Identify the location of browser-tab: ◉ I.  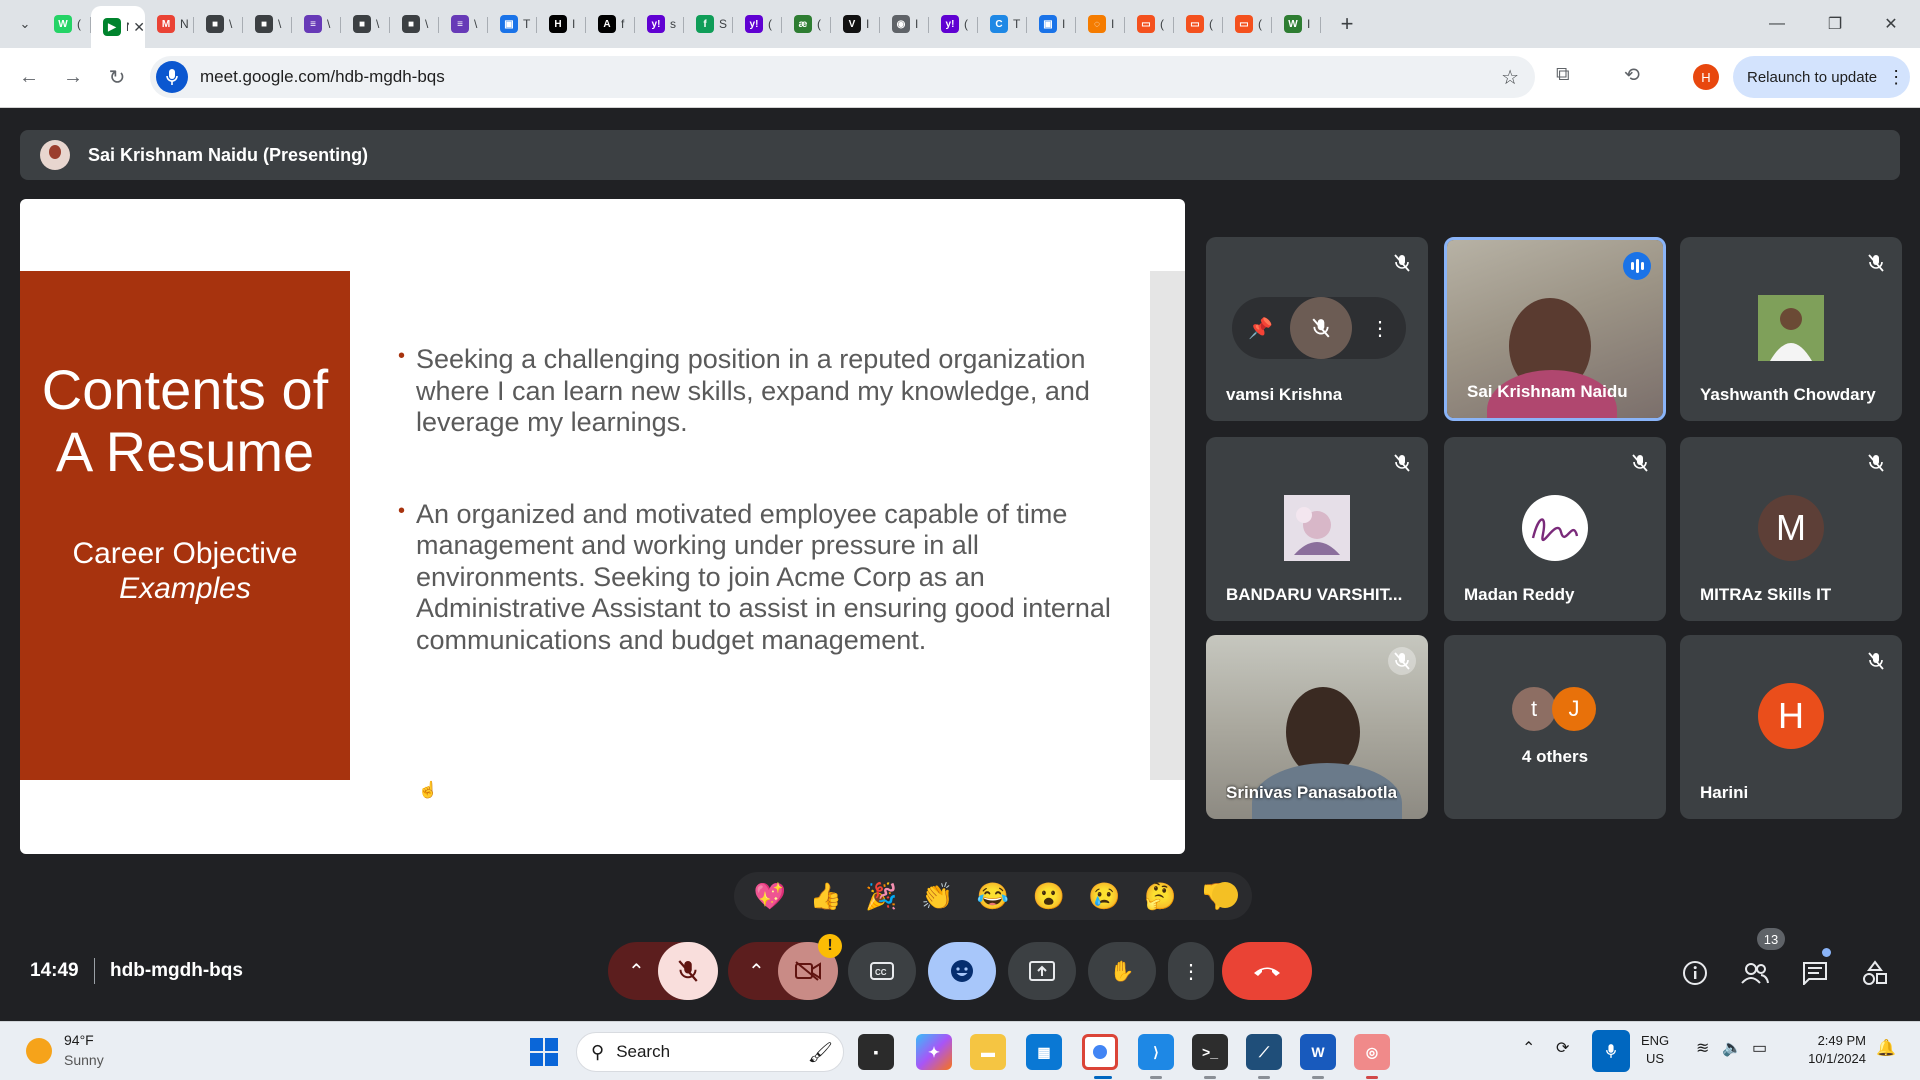
(904, 24).